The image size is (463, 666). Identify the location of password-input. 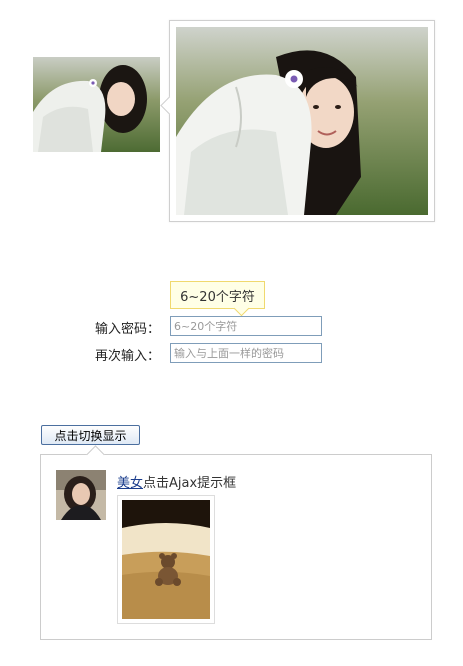
(246, 326).